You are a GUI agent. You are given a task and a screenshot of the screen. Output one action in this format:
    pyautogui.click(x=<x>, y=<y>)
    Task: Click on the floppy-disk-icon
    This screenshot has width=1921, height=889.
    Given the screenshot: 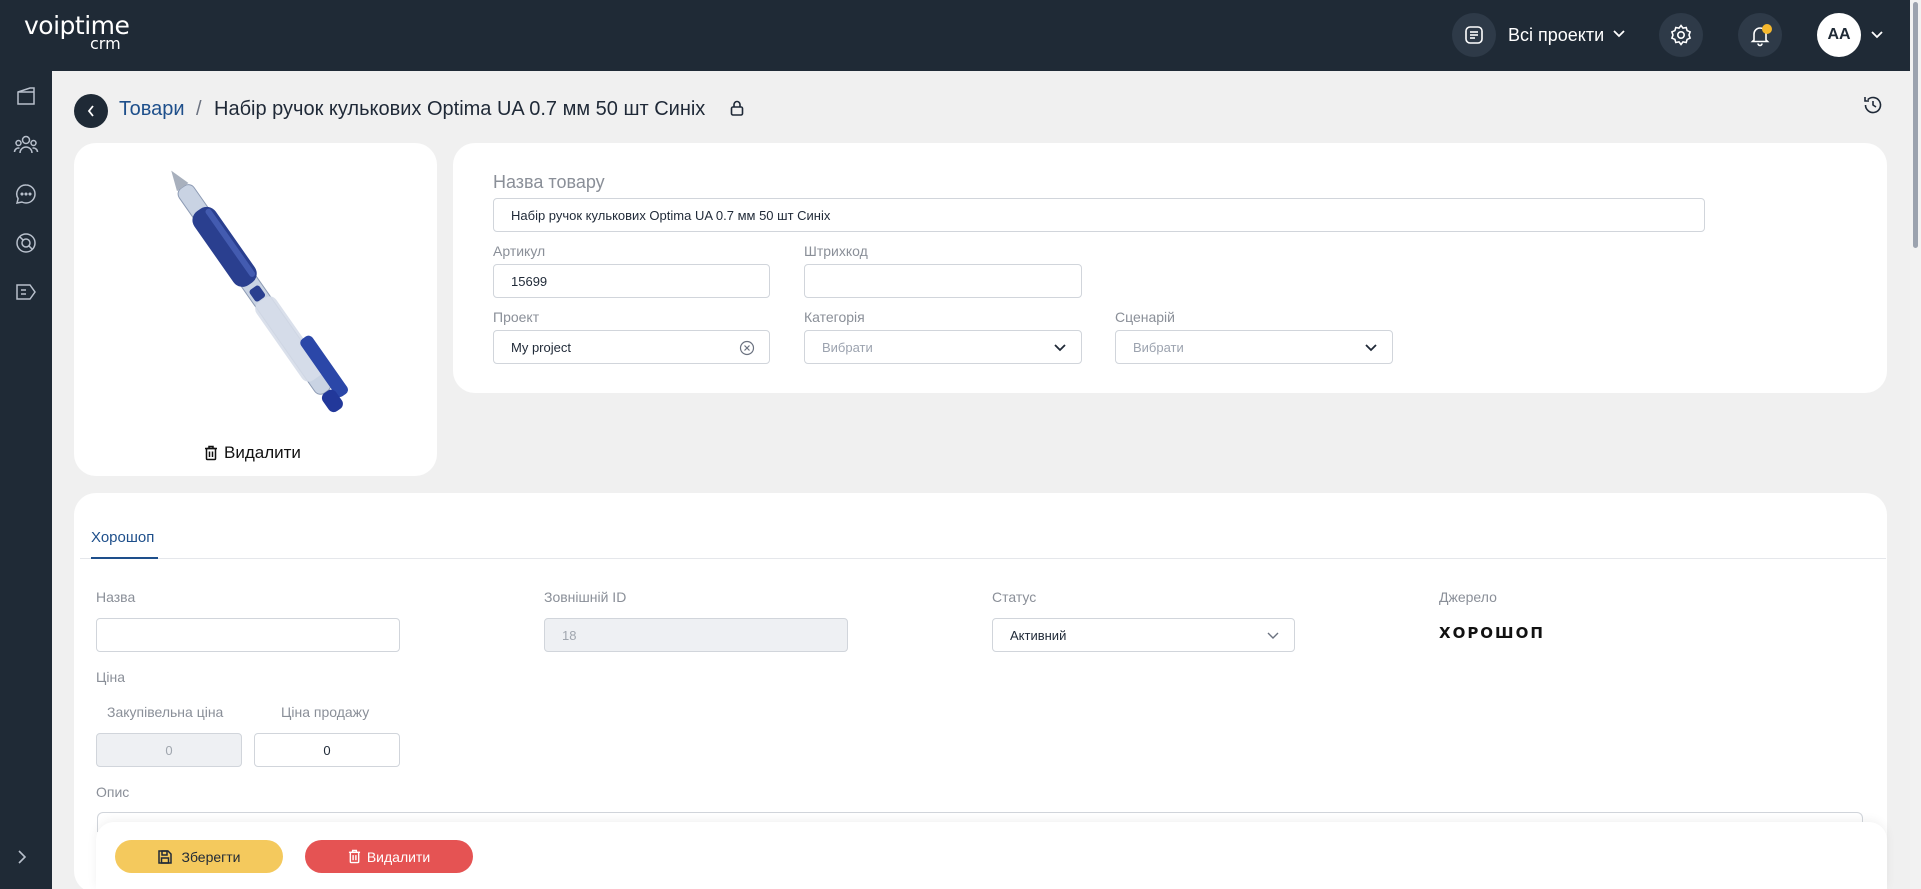 What is the action you would take?
    pyautogui.click(x=165, y=856)
    